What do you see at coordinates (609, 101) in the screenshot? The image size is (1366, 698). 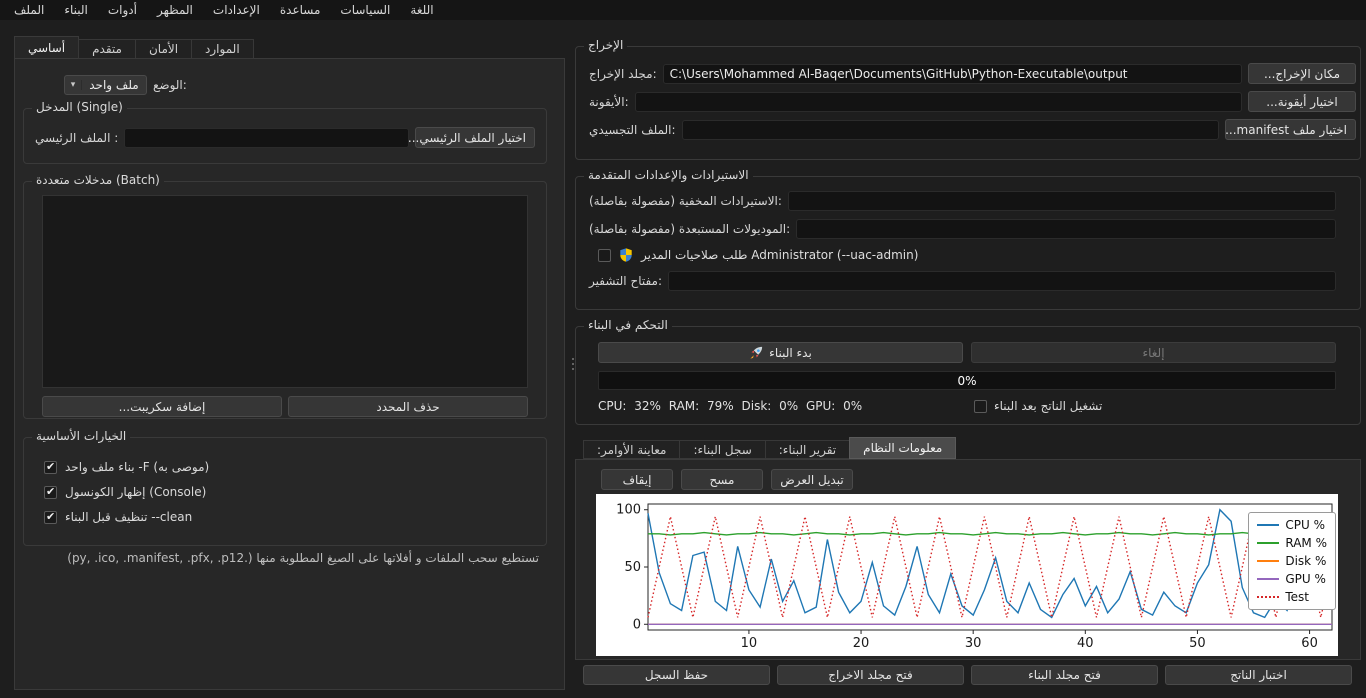 I see `icon-label: الأيقونة:` at bounding box center [609, 101].